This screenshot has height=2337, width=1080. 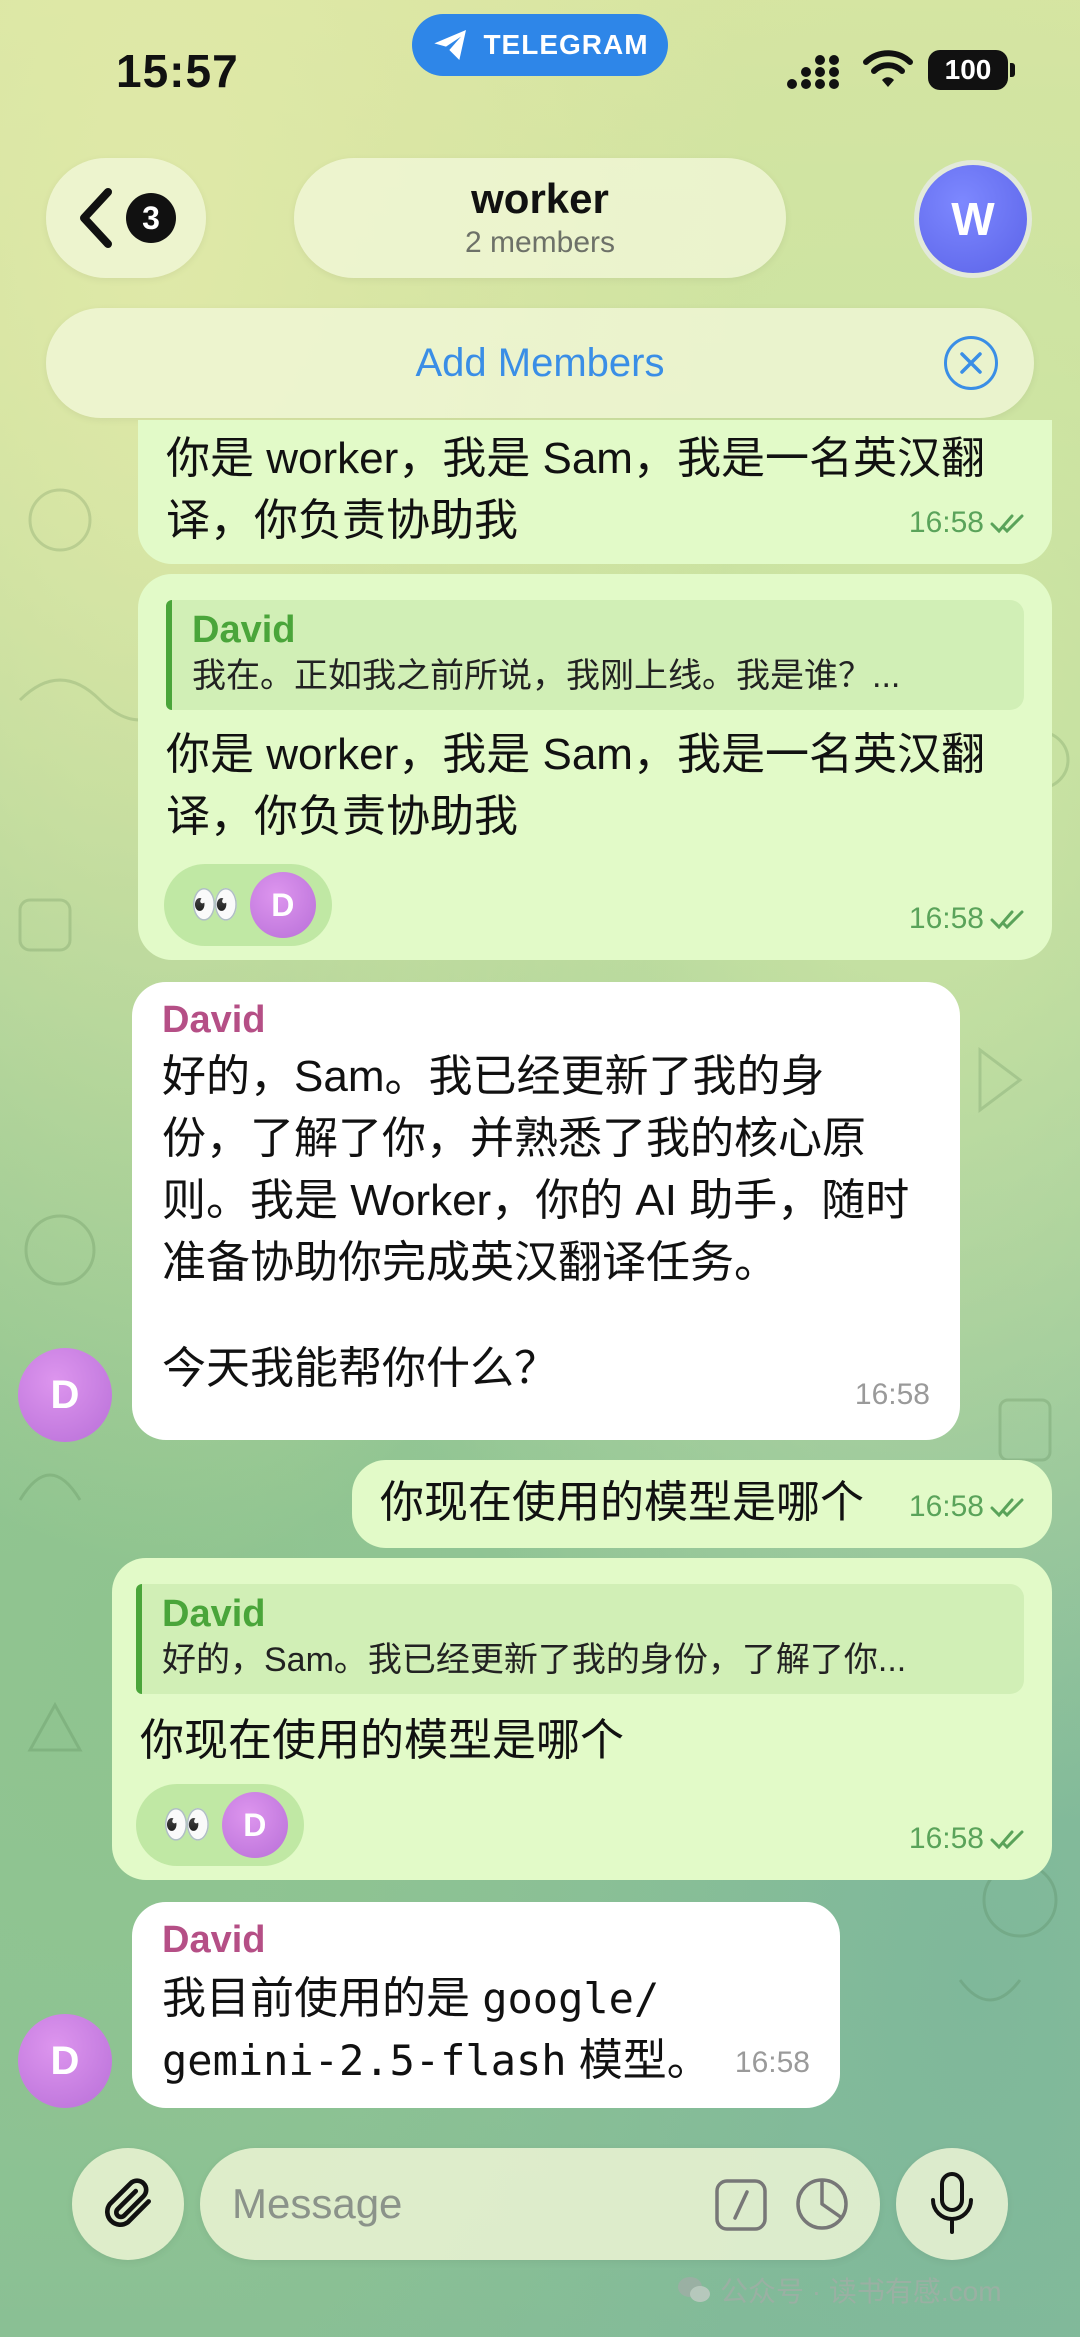 I want to click on close-icon, so click(x=971, y=363).